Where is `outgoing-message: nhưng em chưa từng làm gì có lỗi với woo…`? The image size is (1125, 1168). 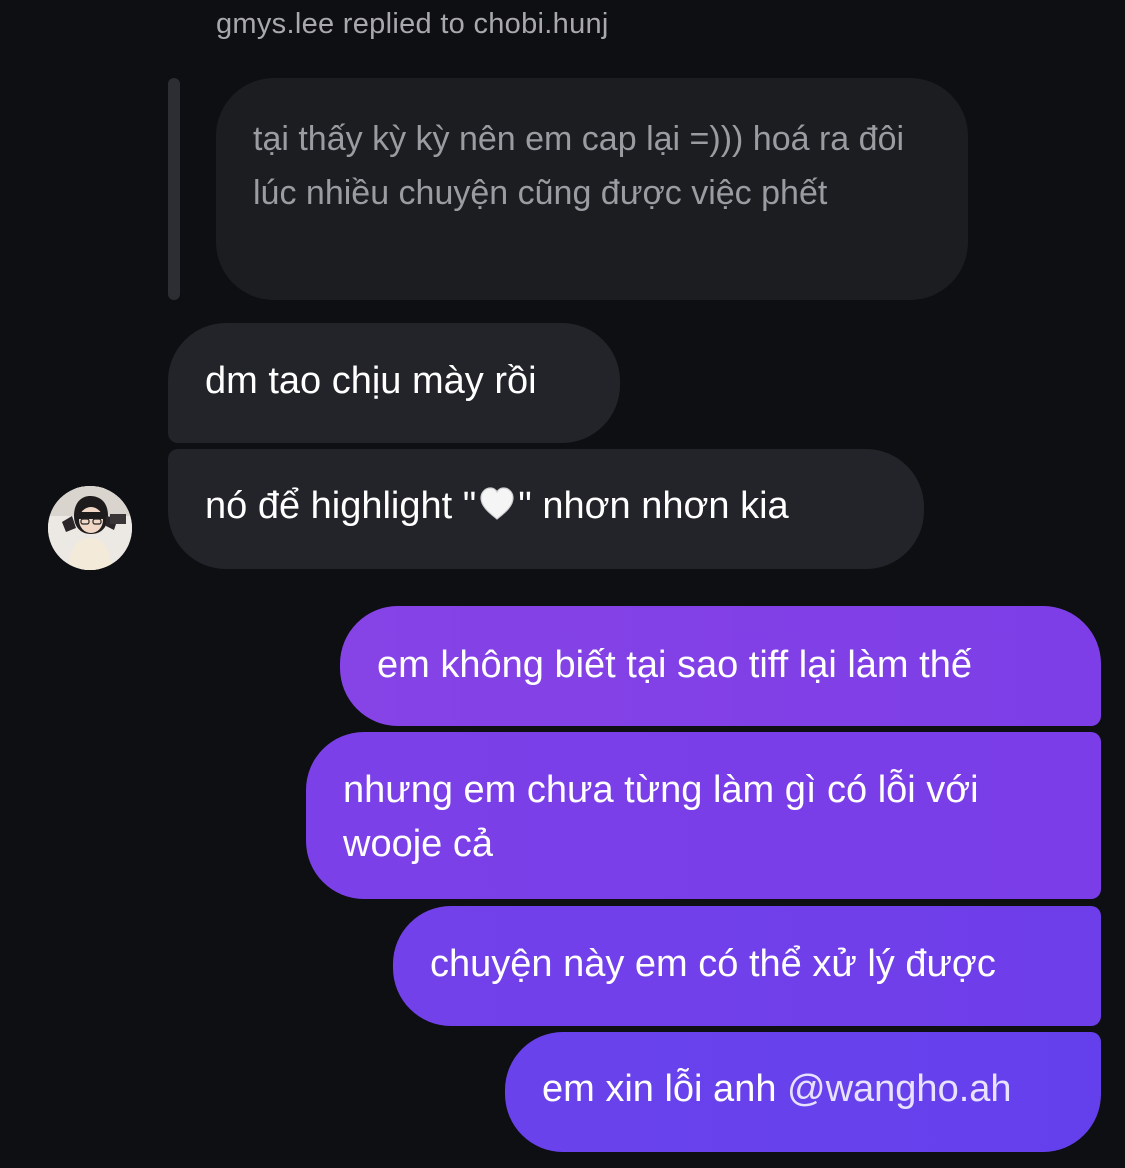 outgoing-message: nhưng em chưa từng làm gì có lỗi với woo… is located at coordinates (703, 815).